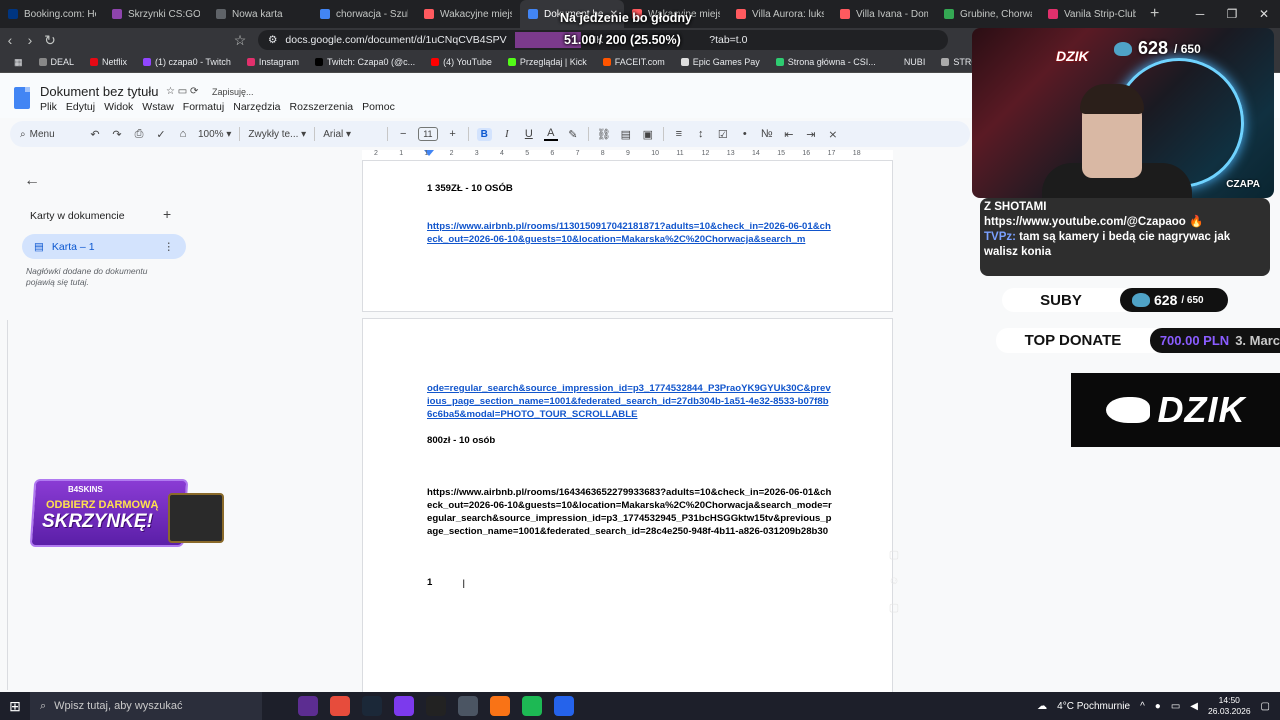 The image size is (1280, 720). I want to click on bookmark-item: Przeglądaj | Kick, so click(547, 62).